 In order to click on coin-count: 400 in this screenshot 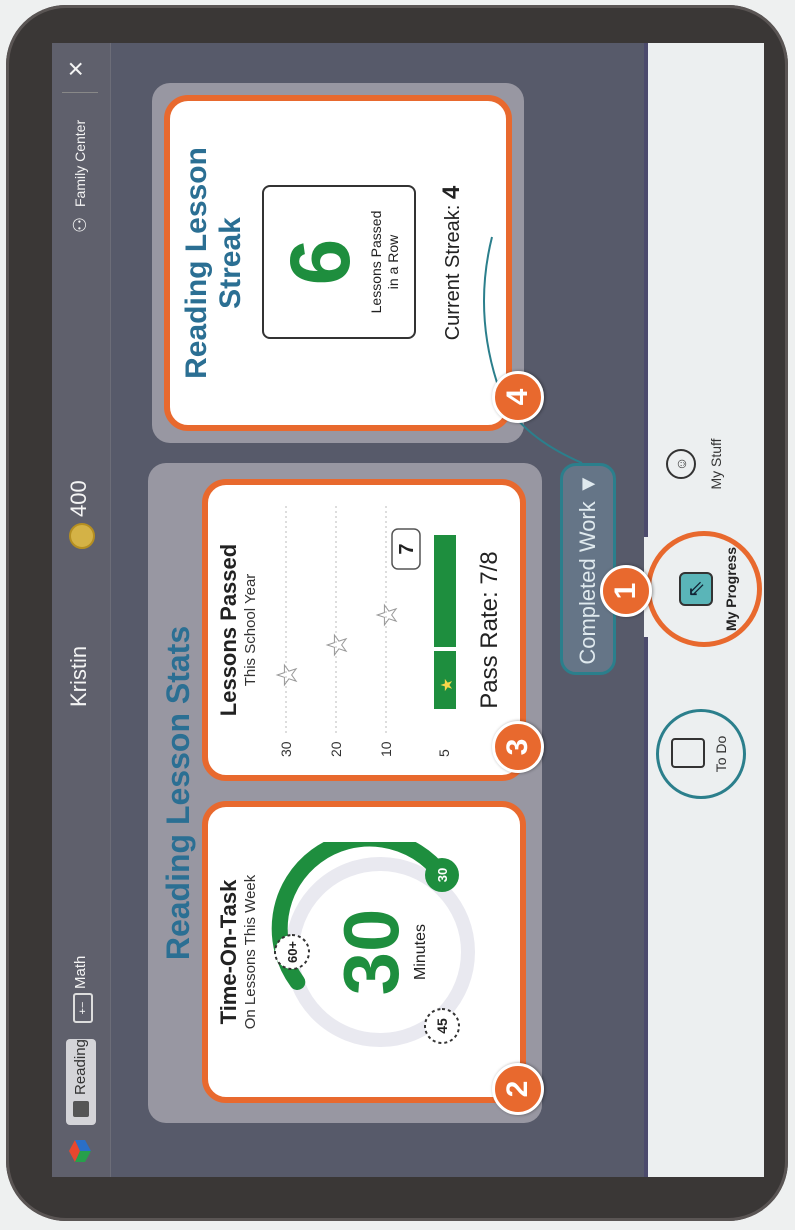, I will do `click(78, 498)`.